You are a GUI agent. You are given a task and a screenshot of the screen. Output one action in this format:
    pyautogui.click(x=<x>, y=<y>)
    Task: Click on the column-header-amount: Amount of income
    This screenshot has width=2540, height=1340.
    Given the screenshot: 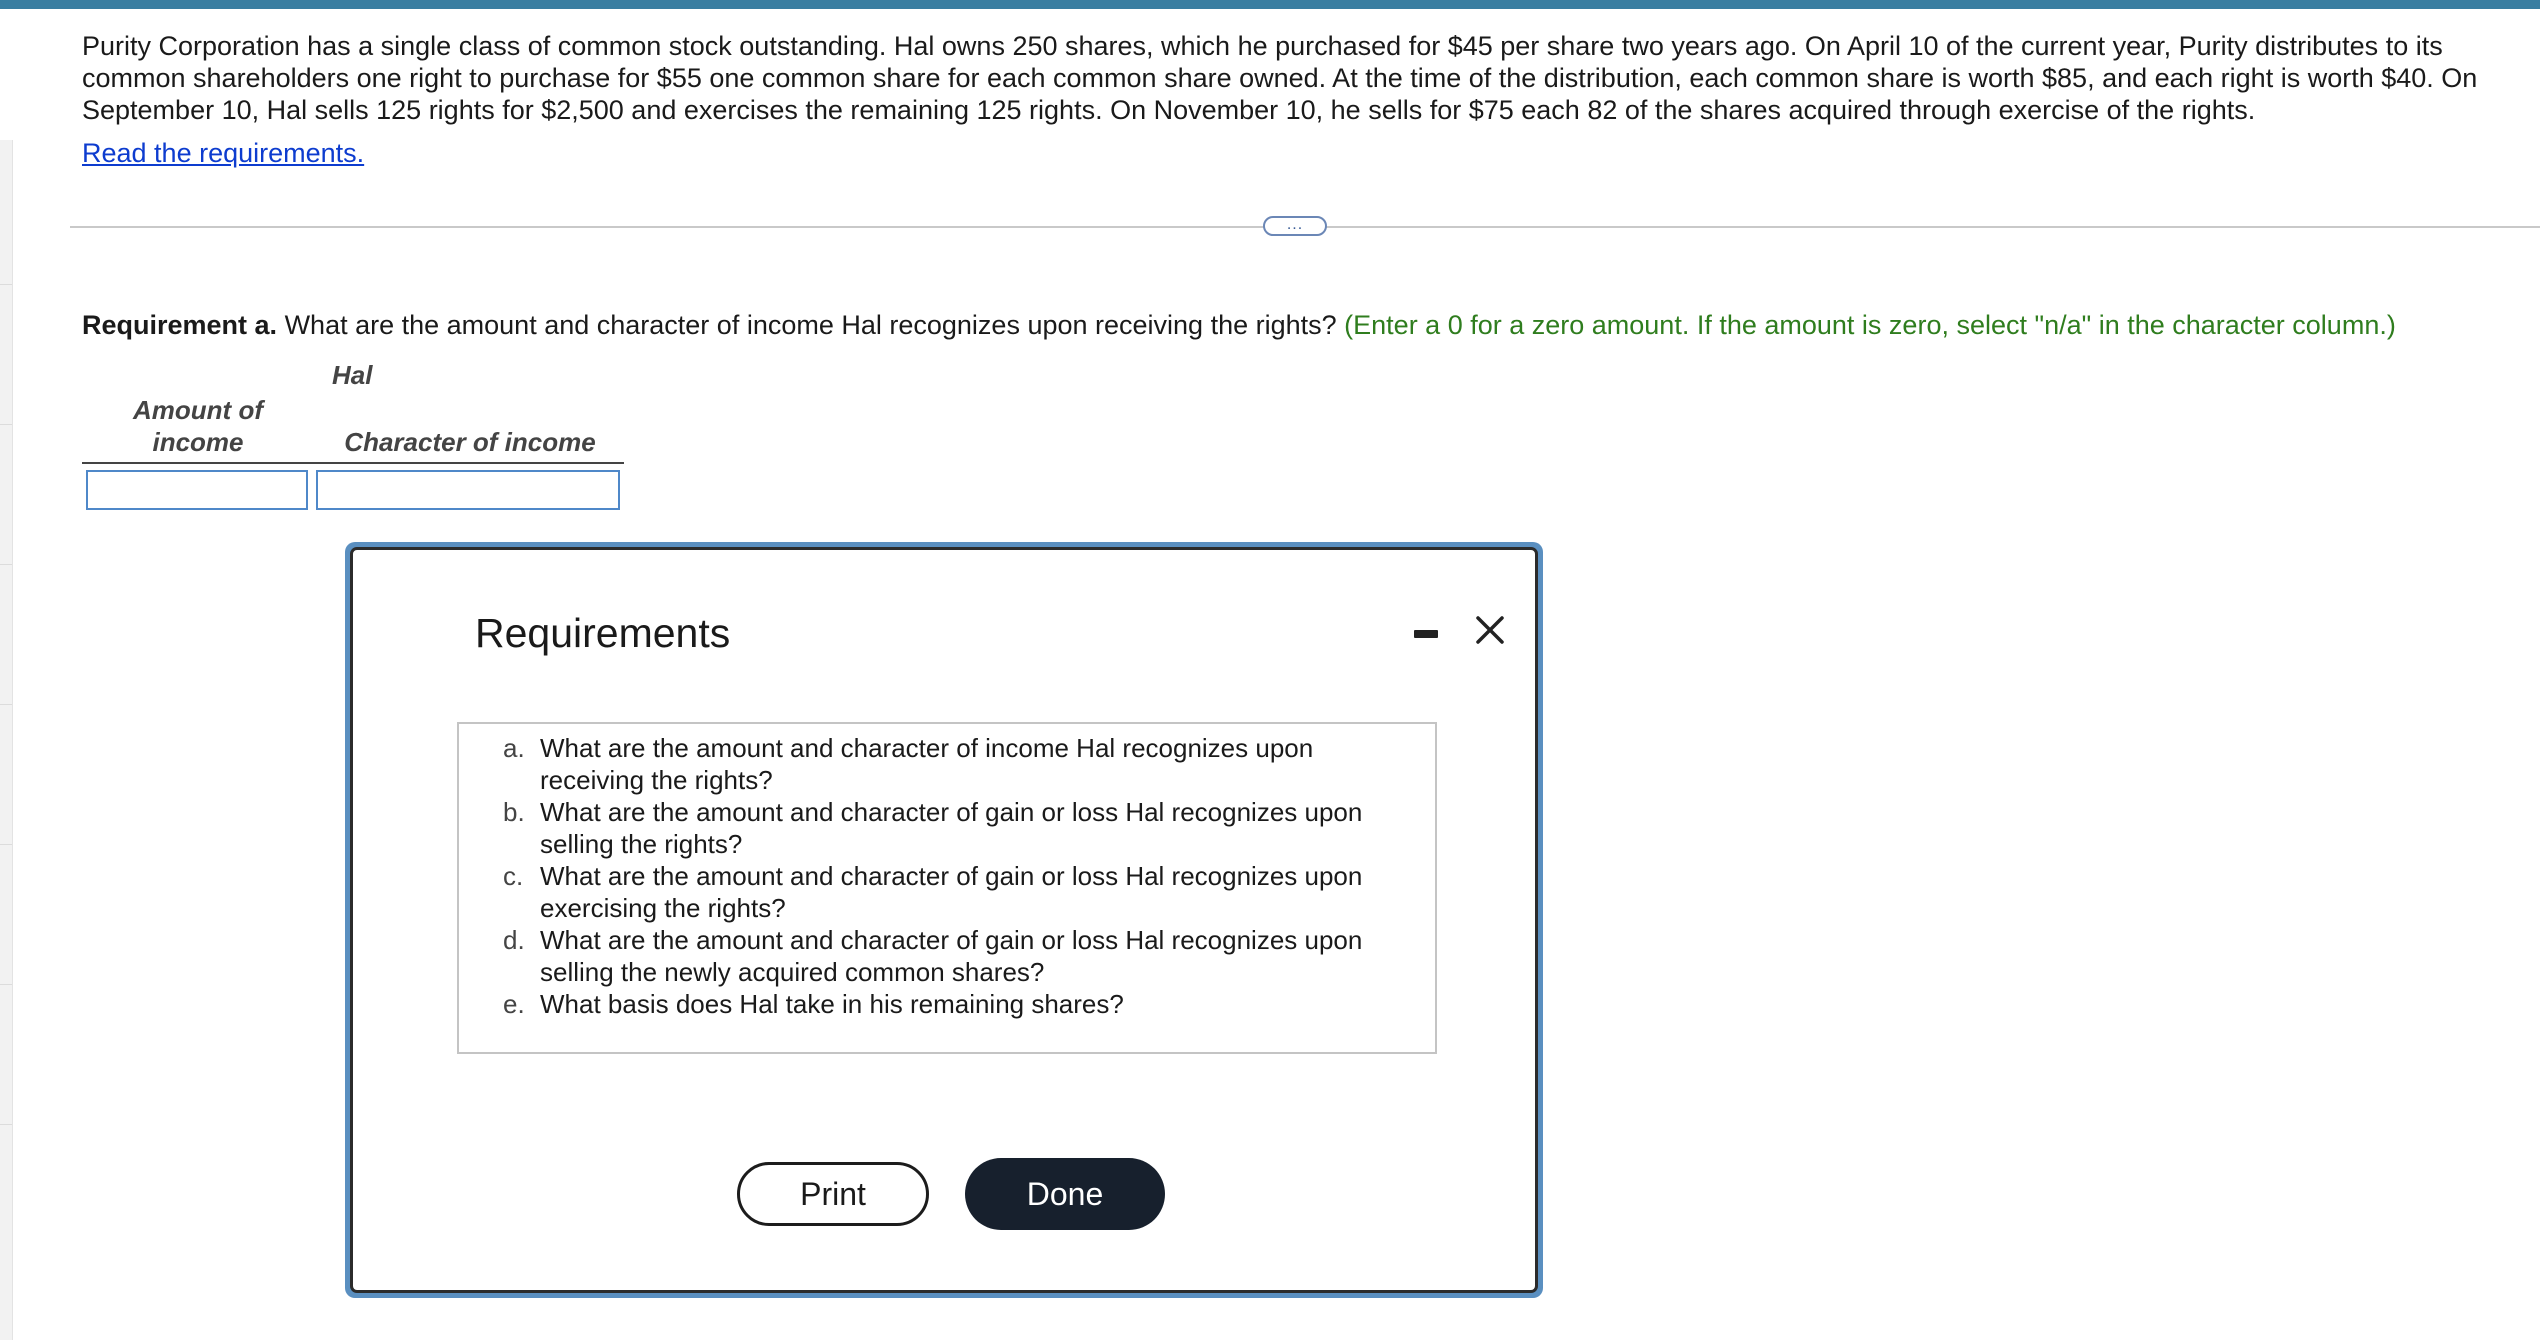 What is the action you would take?
    pyautogui.click(x=198, y=426)
    